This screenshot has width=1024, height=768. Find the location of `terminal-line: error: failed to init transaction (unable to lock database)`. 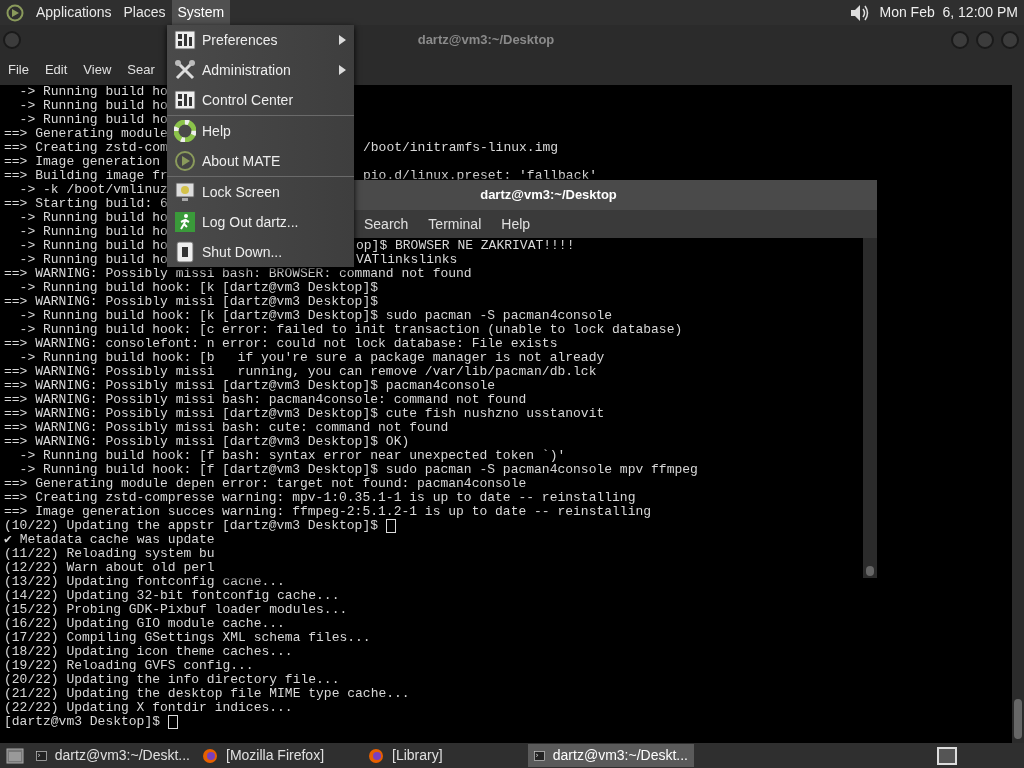

terminal-line: error: failed to init transaction (unable to lock database) is located at coordinates (452, 329).